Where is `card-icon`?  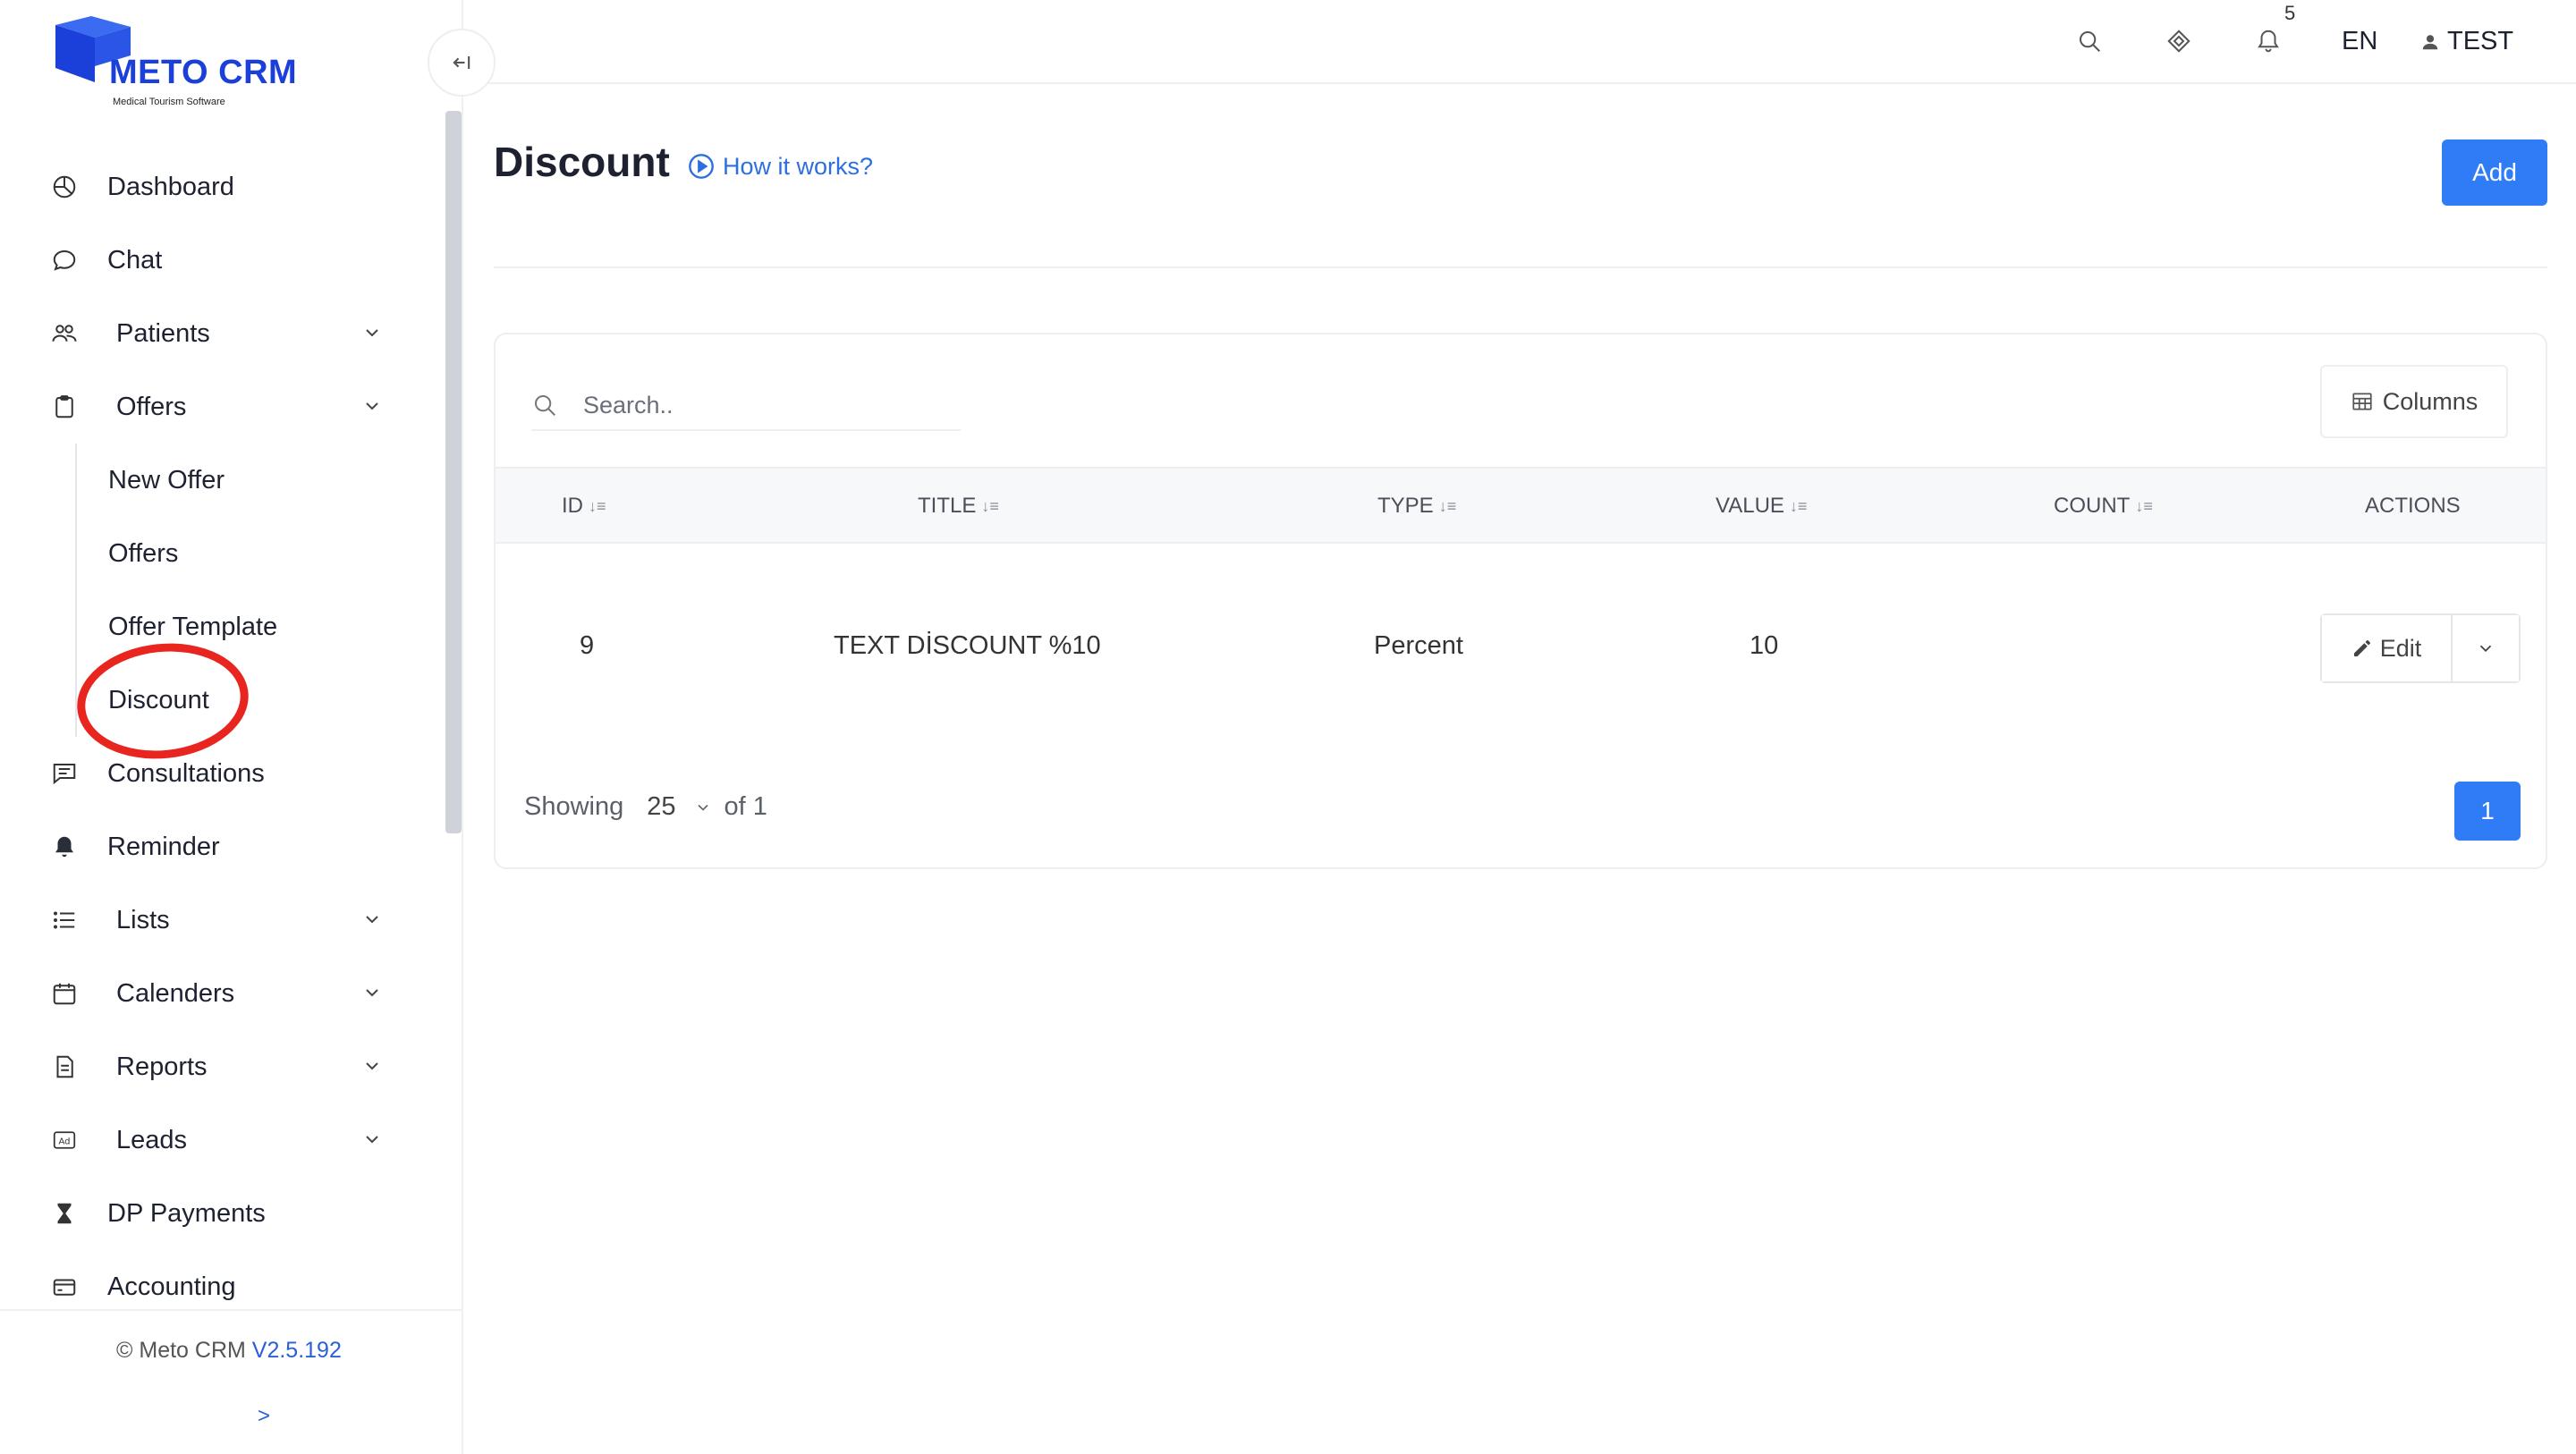
card-icon is located at coordinates (64, 1287).